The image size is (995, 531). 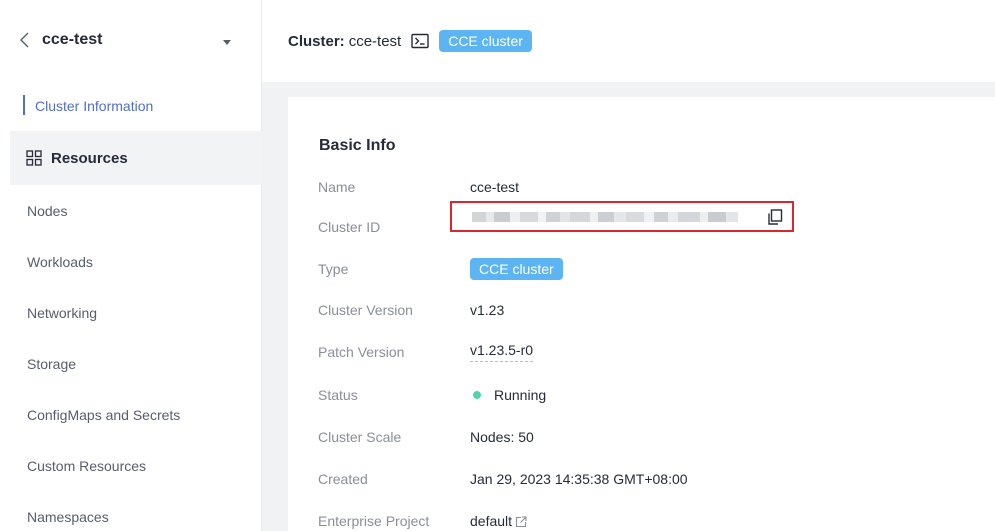 I want to click on cluster-id-highlight, so click(x=622, y=216).